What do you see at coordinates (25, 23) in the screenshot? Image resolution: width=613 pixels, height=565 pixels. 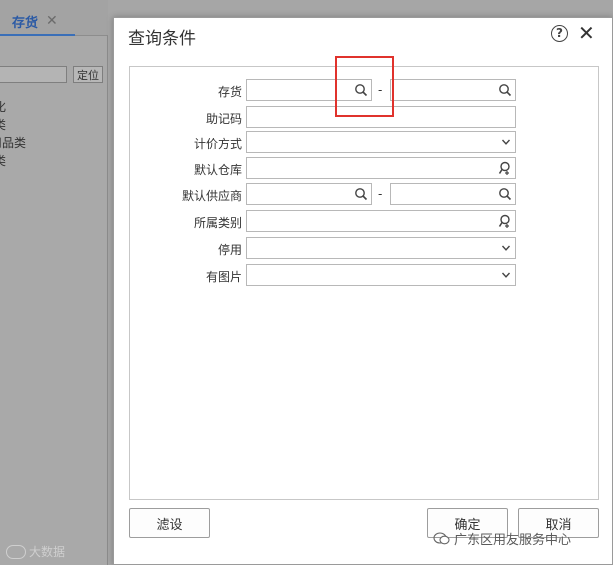 I see `tab-label: 存货` at bounding box center [25, 23].